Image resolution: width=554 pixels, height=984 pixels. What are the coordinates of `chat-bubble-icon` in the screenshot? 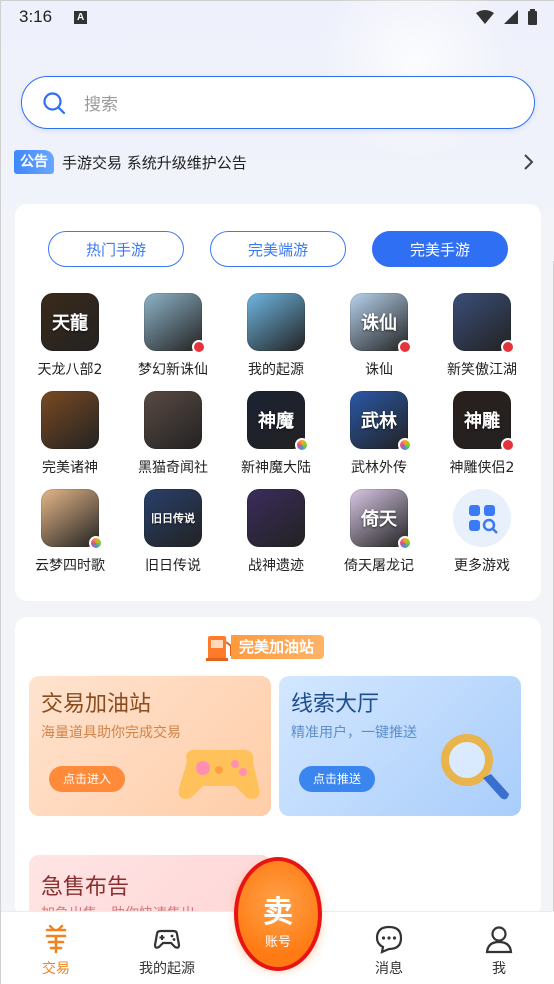 It's located at (389, 939).